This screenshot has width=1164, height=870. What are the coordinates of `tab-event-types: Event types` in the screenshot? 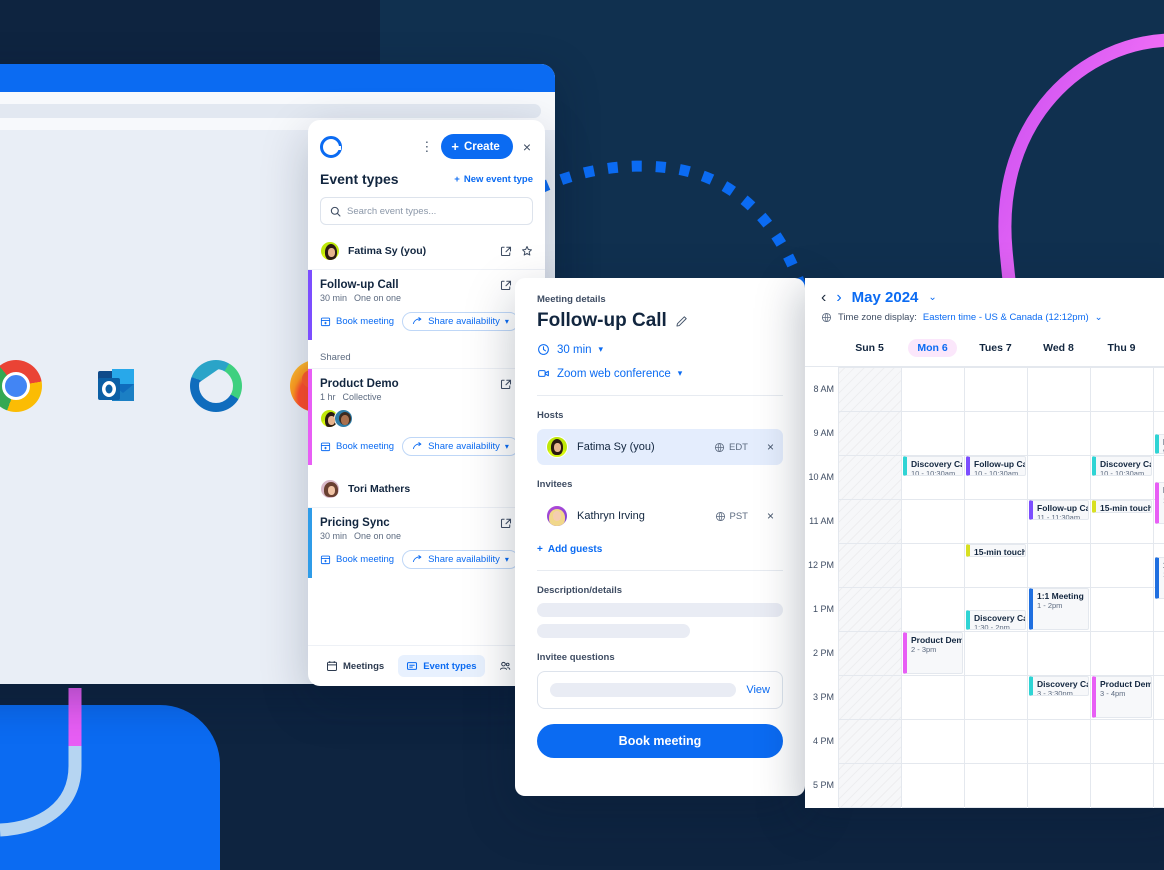 It's located at (441, 666).